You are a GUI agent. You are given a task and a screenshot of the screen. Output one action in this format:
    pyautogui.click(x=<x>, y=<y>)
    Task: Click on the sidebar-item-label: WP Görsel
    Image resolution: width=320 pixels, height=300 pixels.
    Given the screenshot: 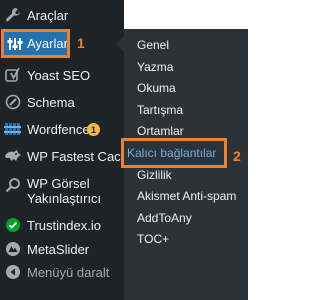 What is the action you would take?
    pyautogui.click(x=58, y=183)
    